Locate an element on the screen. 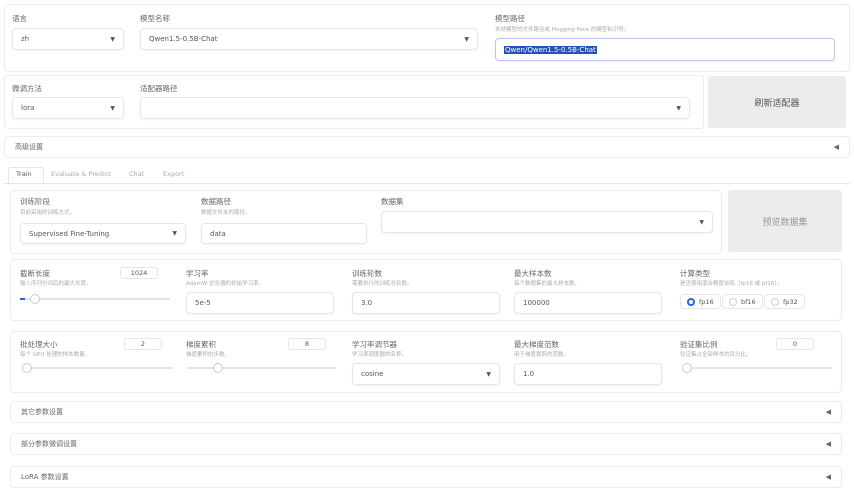  lora-settings-accordion: LoRA 参数设置 ◀ is located at coordinates (426, 477).